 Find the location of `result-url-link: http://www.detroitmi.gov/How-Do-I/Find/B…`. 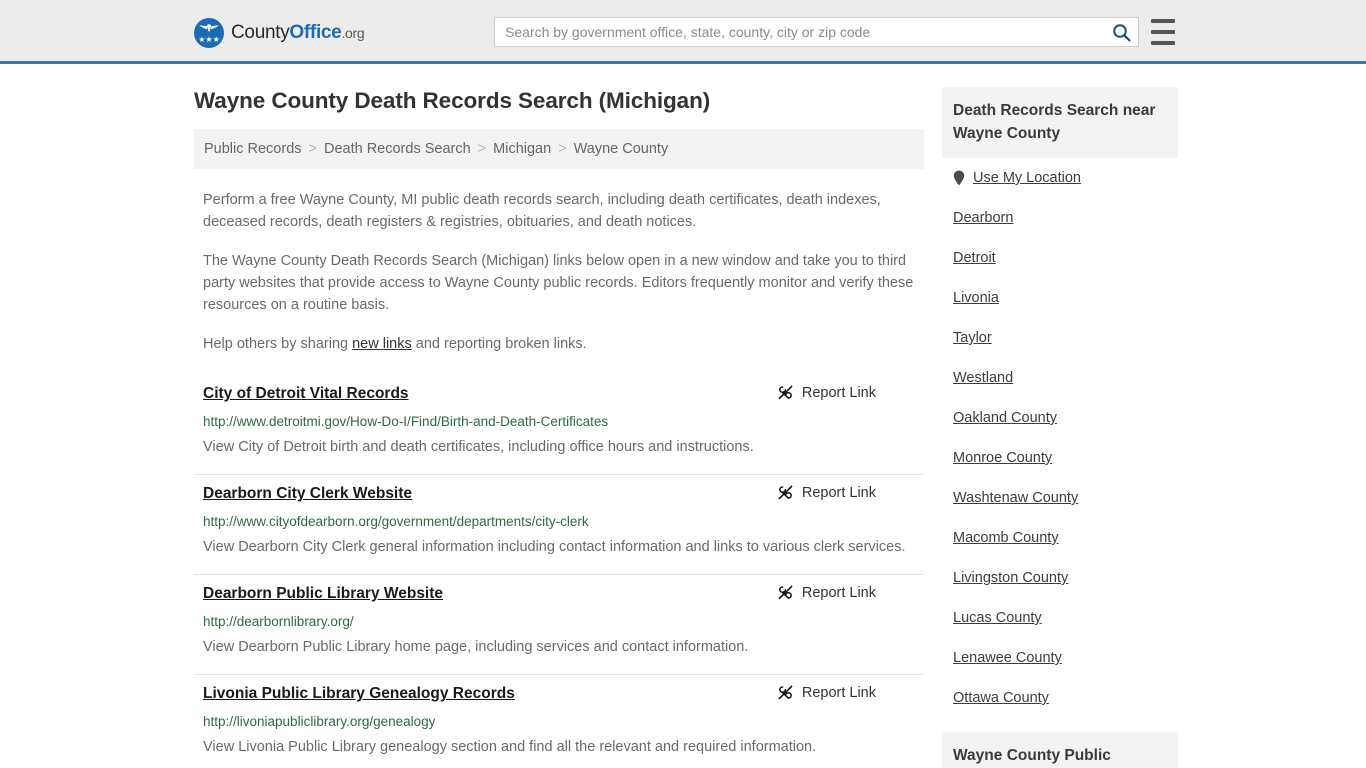

result-url-link: http://www.detroitmi.gov/How-Do-I/Find/B… is located at coordinates (559, 421).